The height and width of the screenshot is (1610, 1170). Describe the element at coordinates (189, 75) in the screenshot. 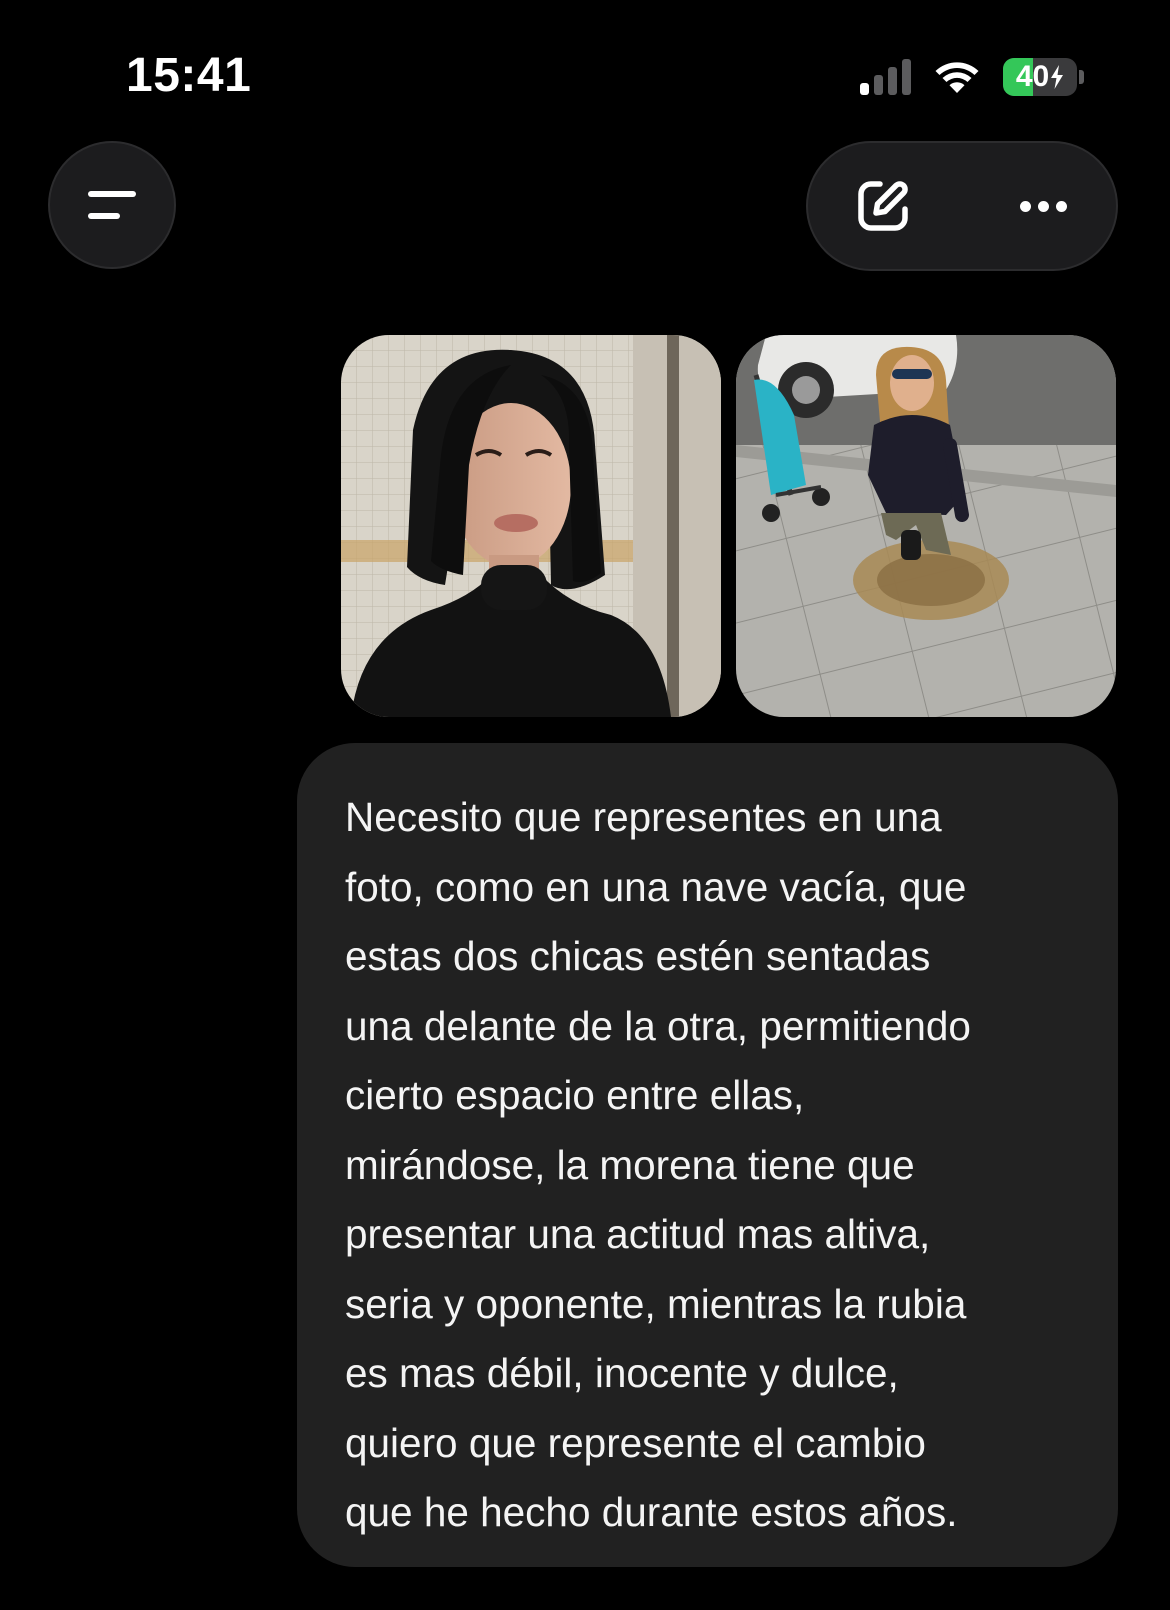

I see `status-time: 15:41` at that location.